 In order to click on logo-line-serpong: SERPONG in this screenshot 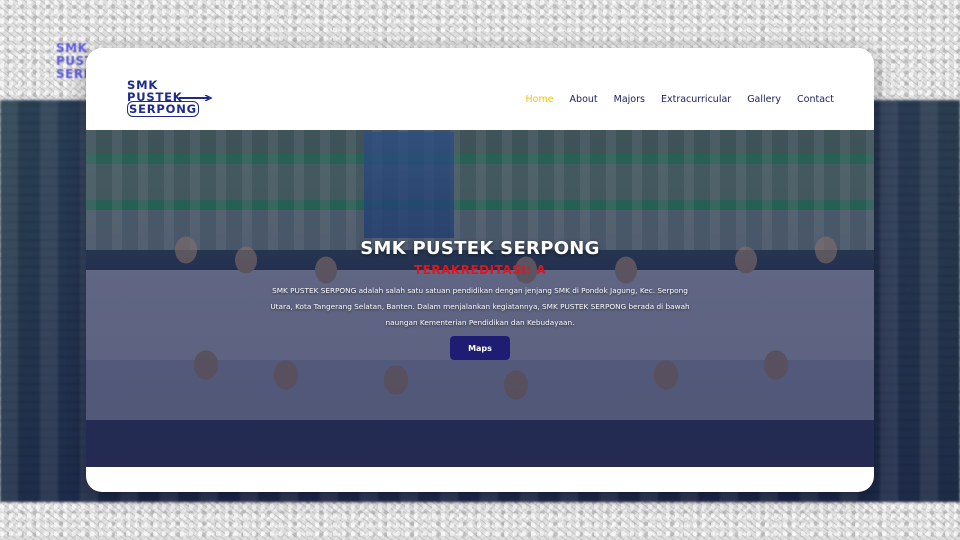, I will do `click(163, 109)`.